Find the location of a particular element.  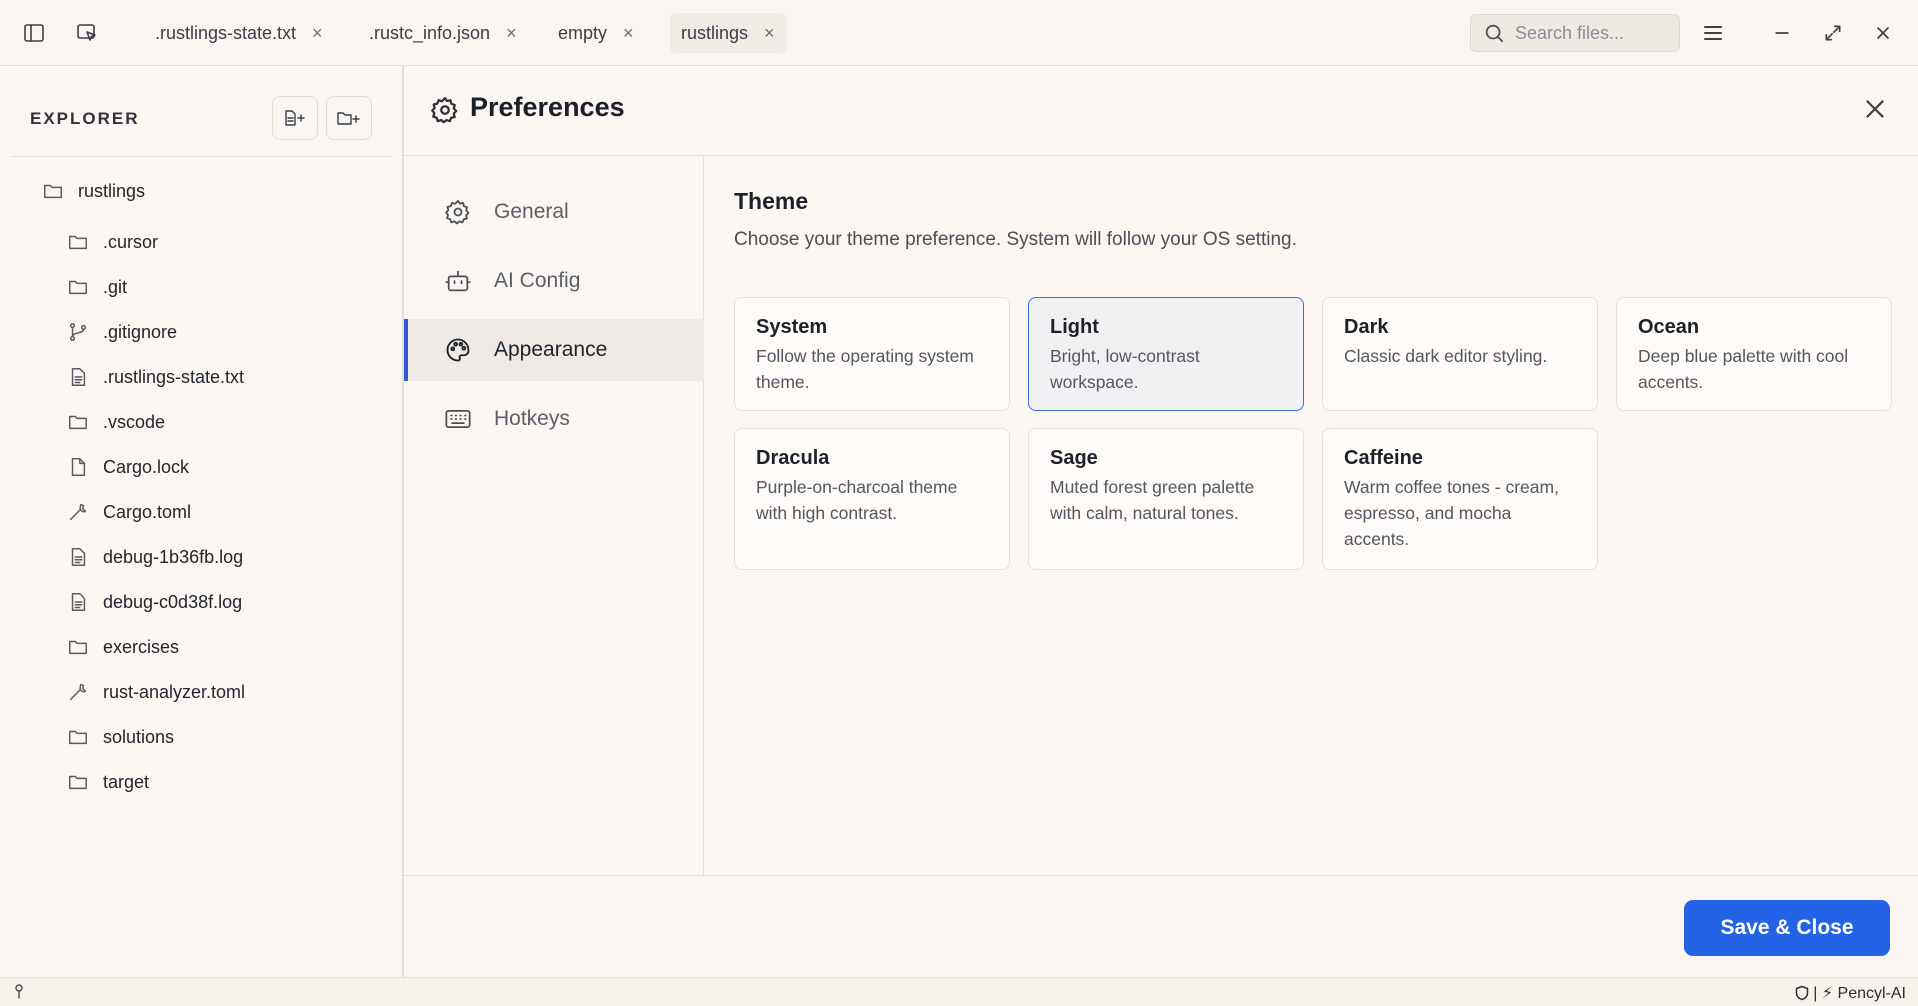

tree-item-label: debug-1b36fb.log is located at coordinates (173, 556).